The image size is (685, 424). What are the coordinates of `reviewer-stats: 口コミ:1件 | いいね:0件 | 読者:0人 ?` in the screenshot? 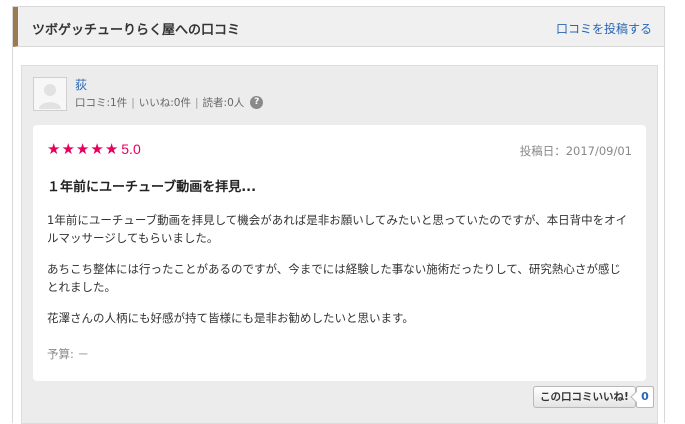 It's located at (169, 102).